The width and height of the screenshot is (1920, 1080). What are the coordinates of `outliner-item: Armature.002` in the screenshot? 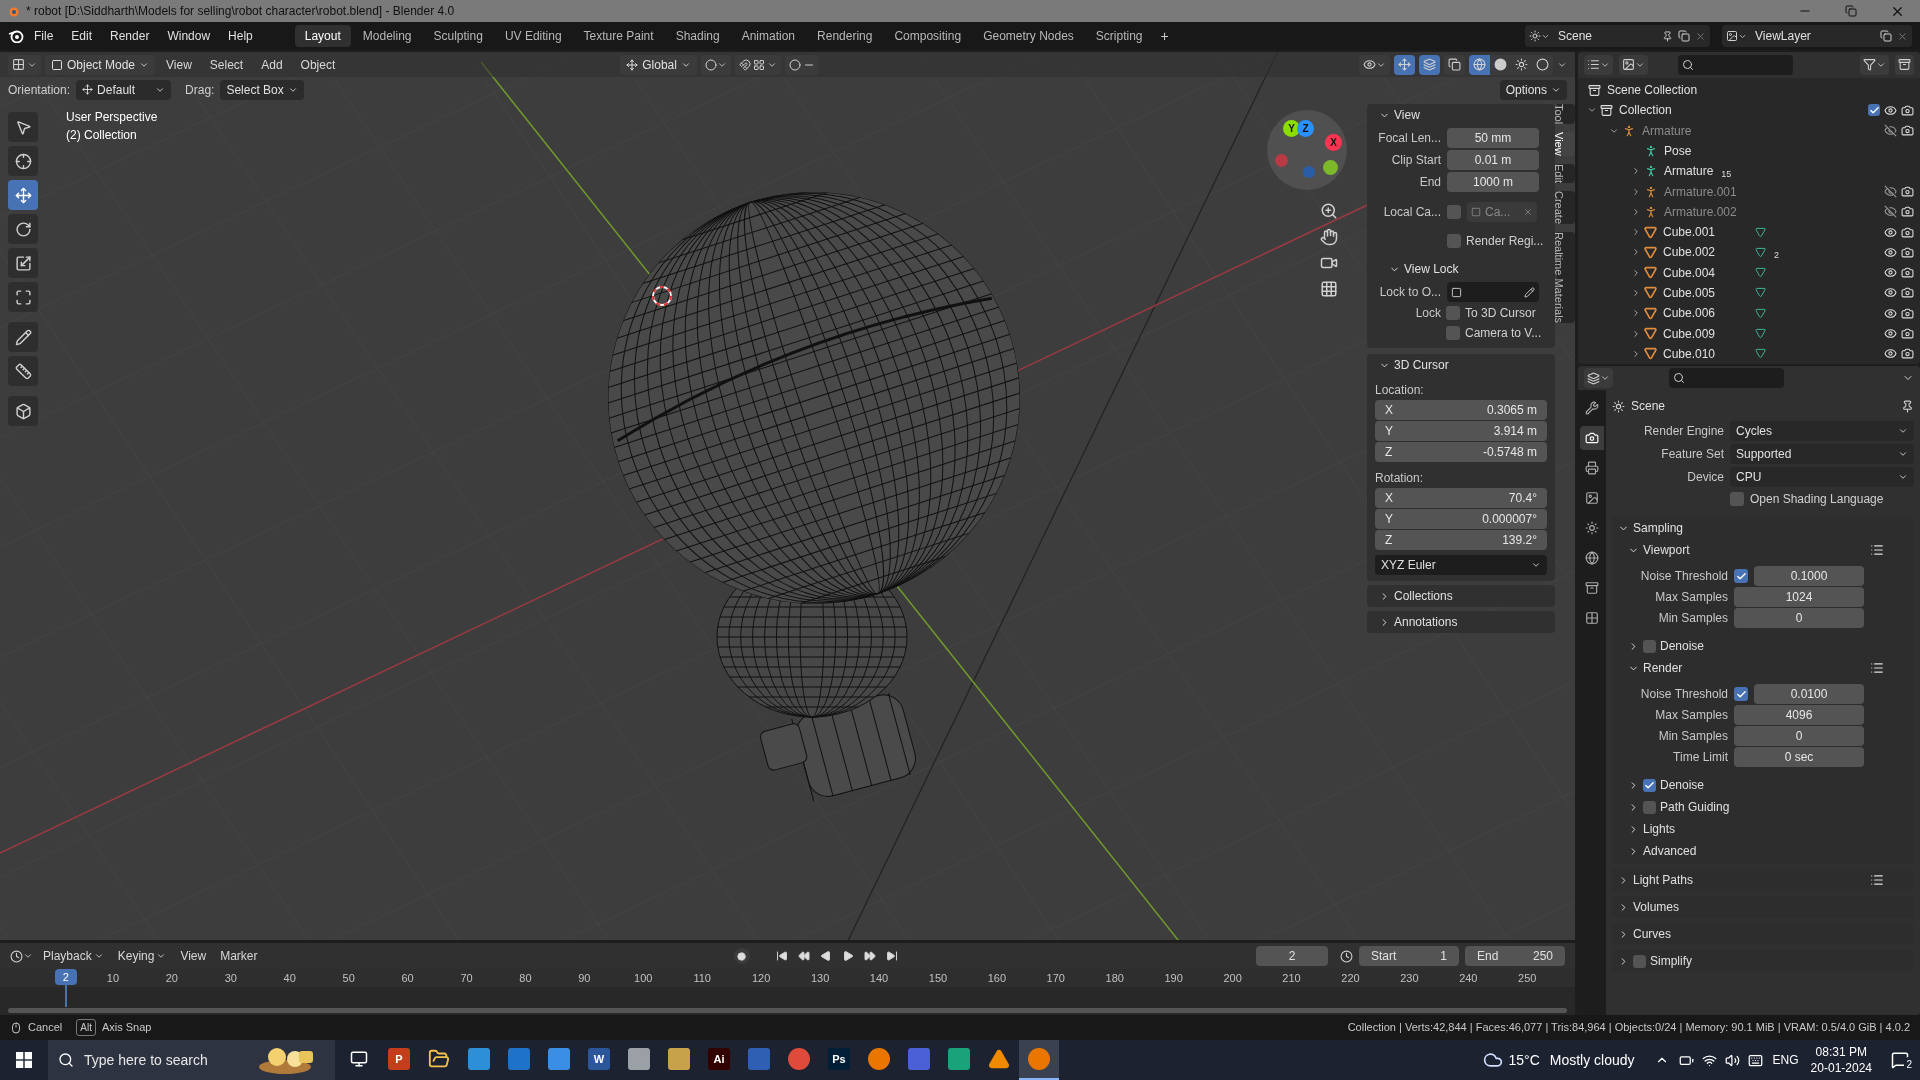 It's located at (1700, 211).